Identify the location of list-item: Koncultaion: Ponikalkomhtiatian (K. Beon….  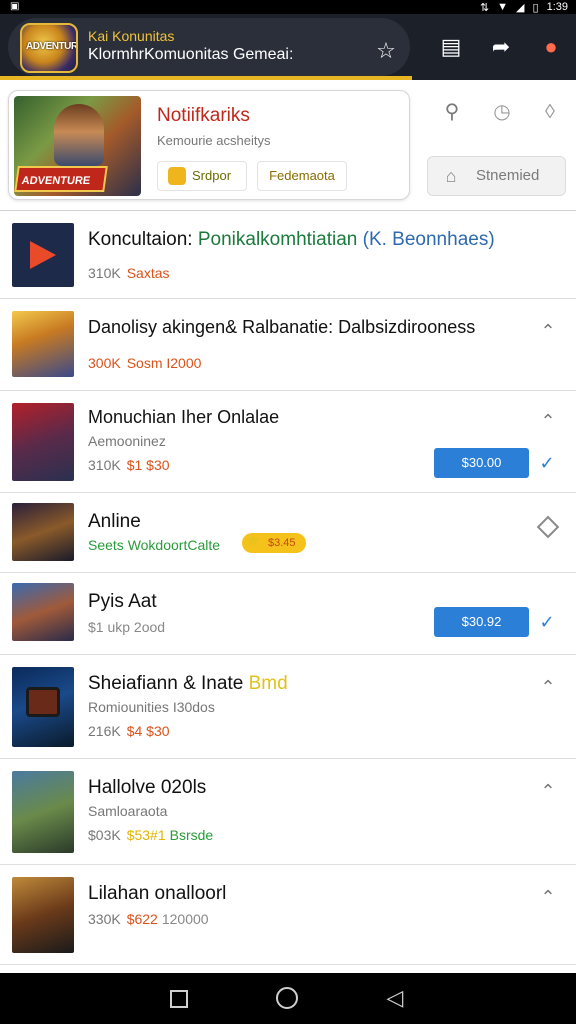
(288, 255).